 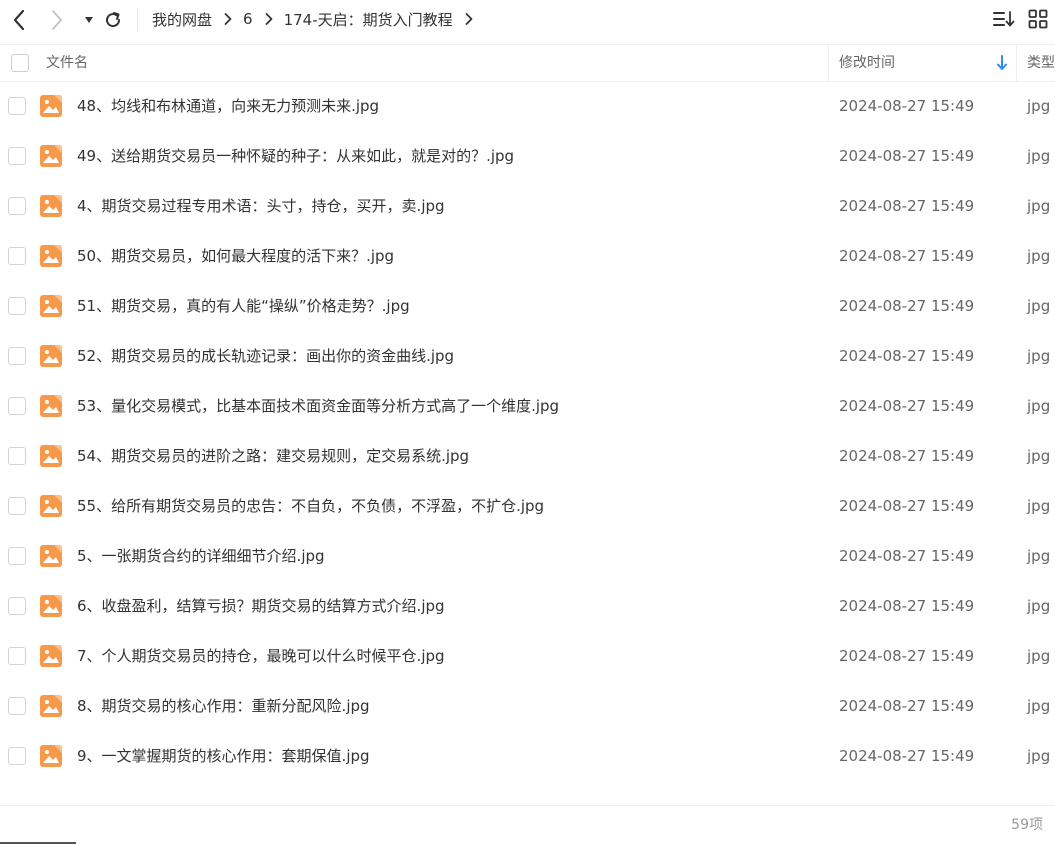 I want to click on file-name: 55、给所有期货交易员的忠告：不自负，不负债，不浮盈，不扩仓.jpg, so click(x=310, y=506).